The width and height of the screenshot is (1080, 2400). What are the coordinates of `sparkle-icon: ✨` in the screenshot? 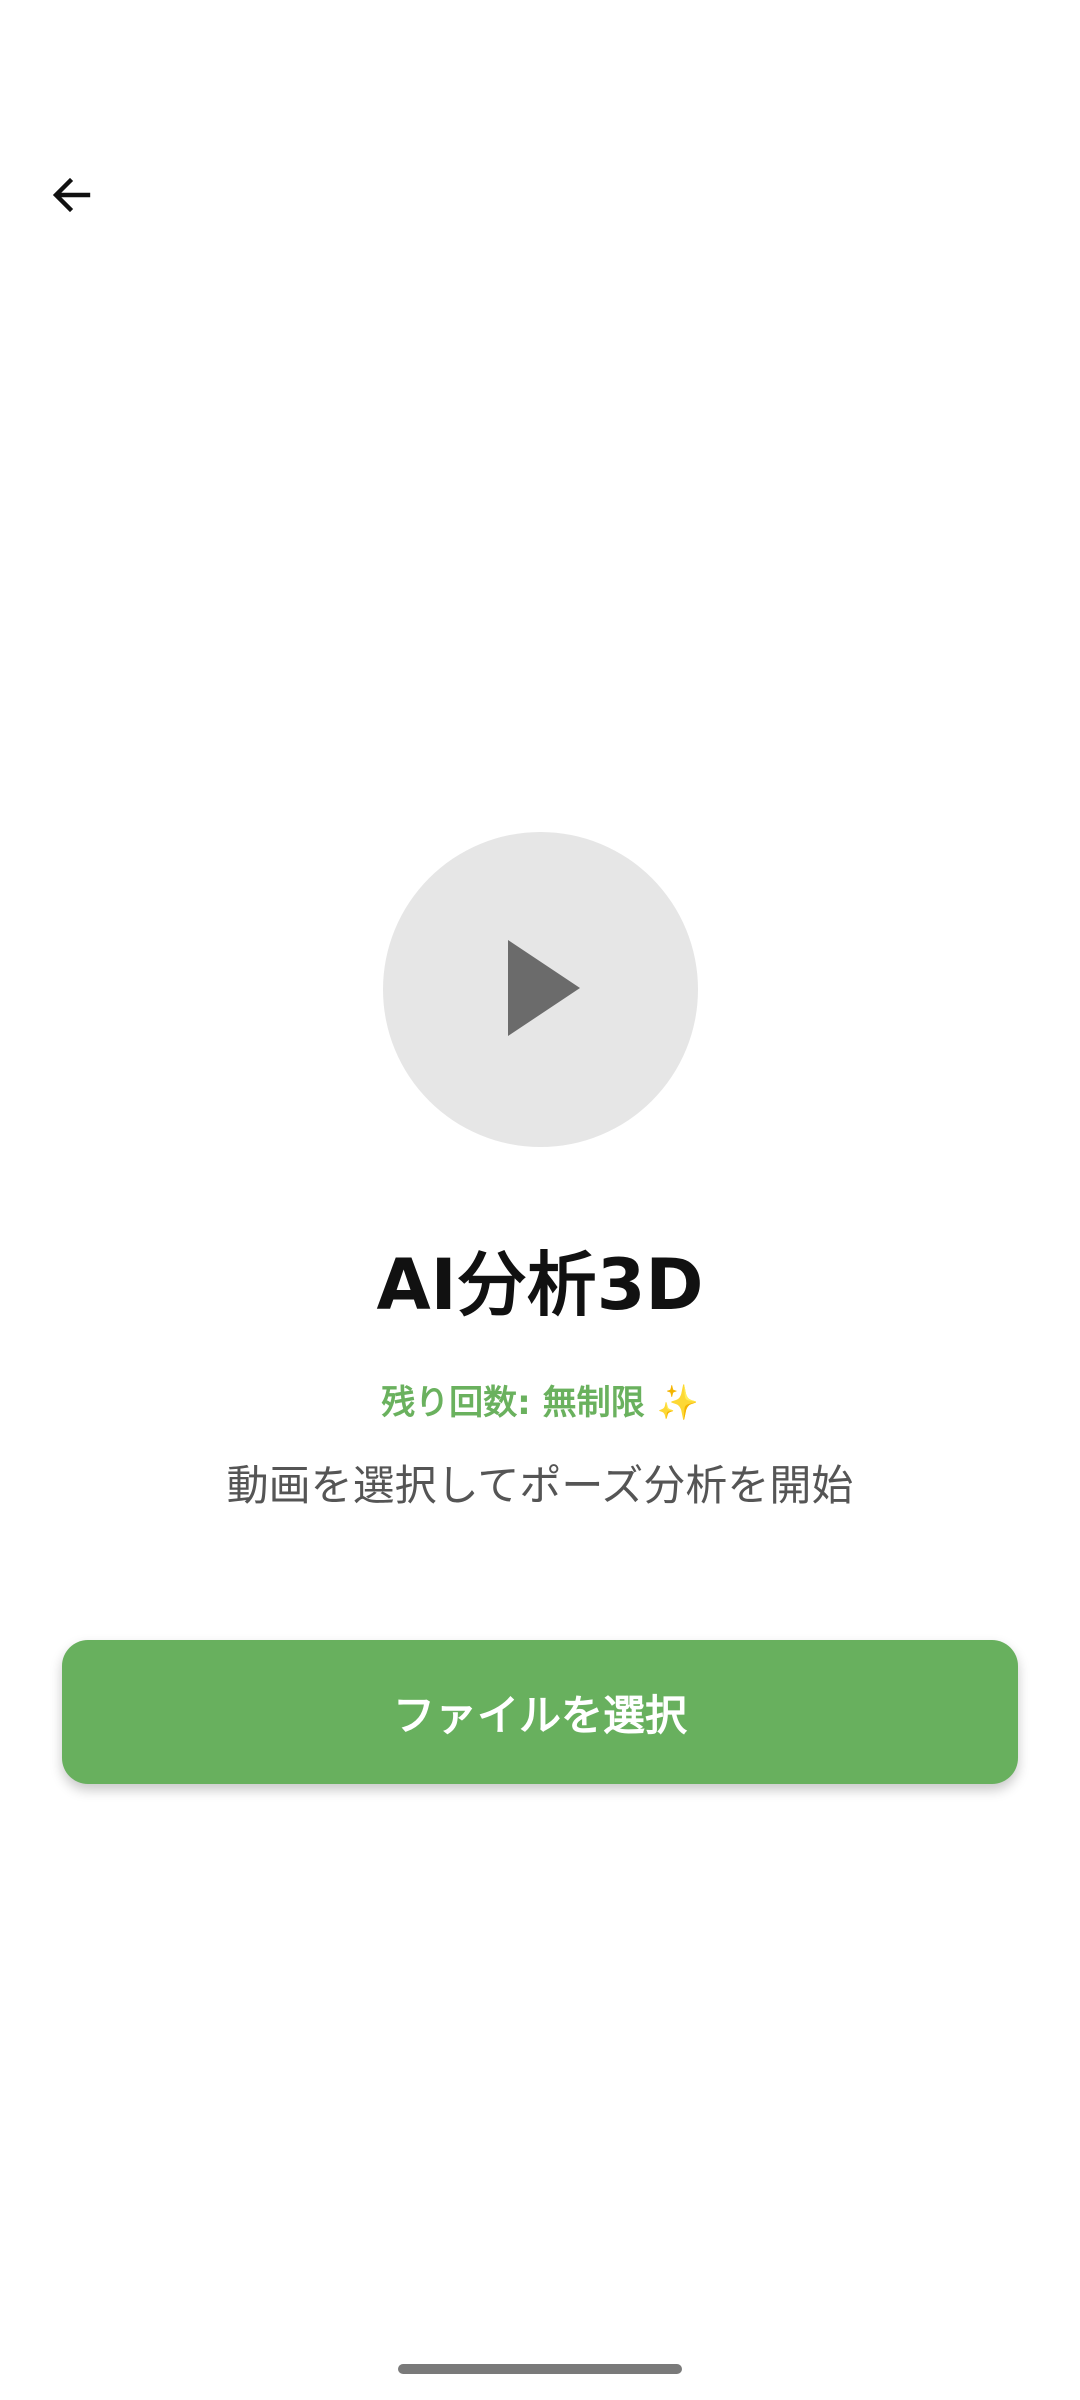 It's located at (677, 1403).